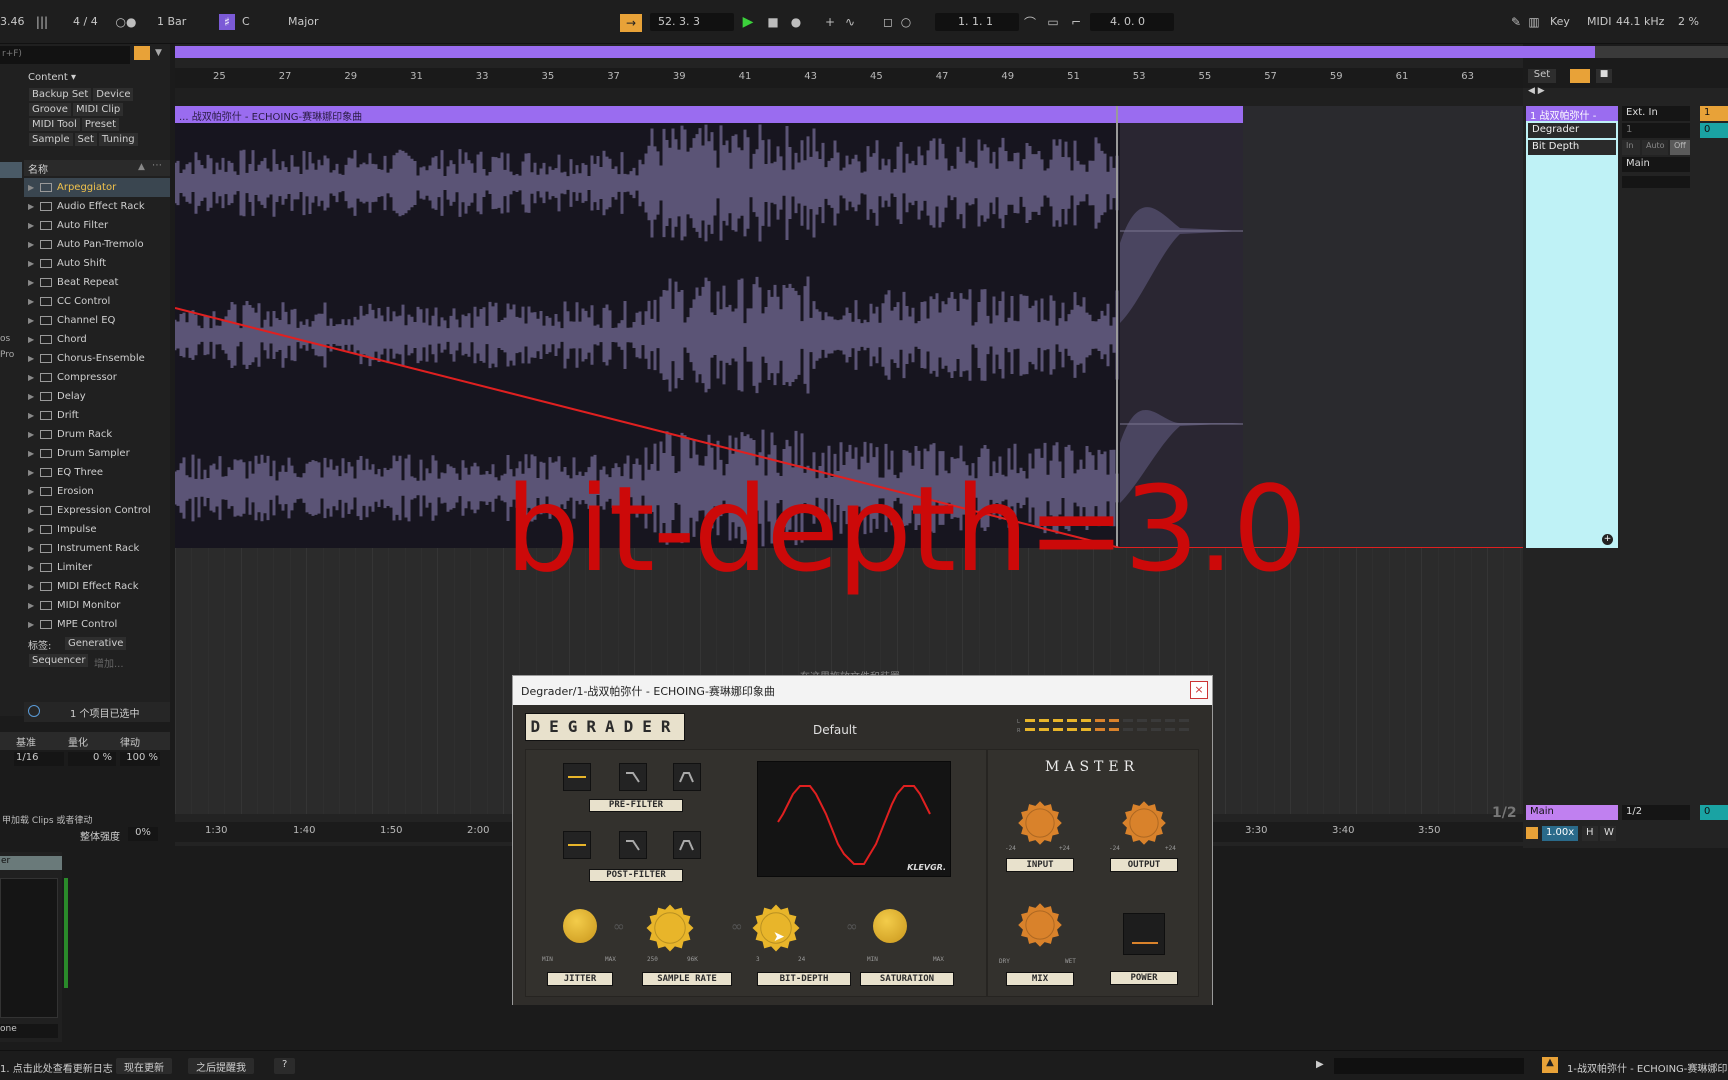 This screenshot has height=1080, width=1728. I want to click on remind-later-button: 之后提醒我, so click(221, 1066).